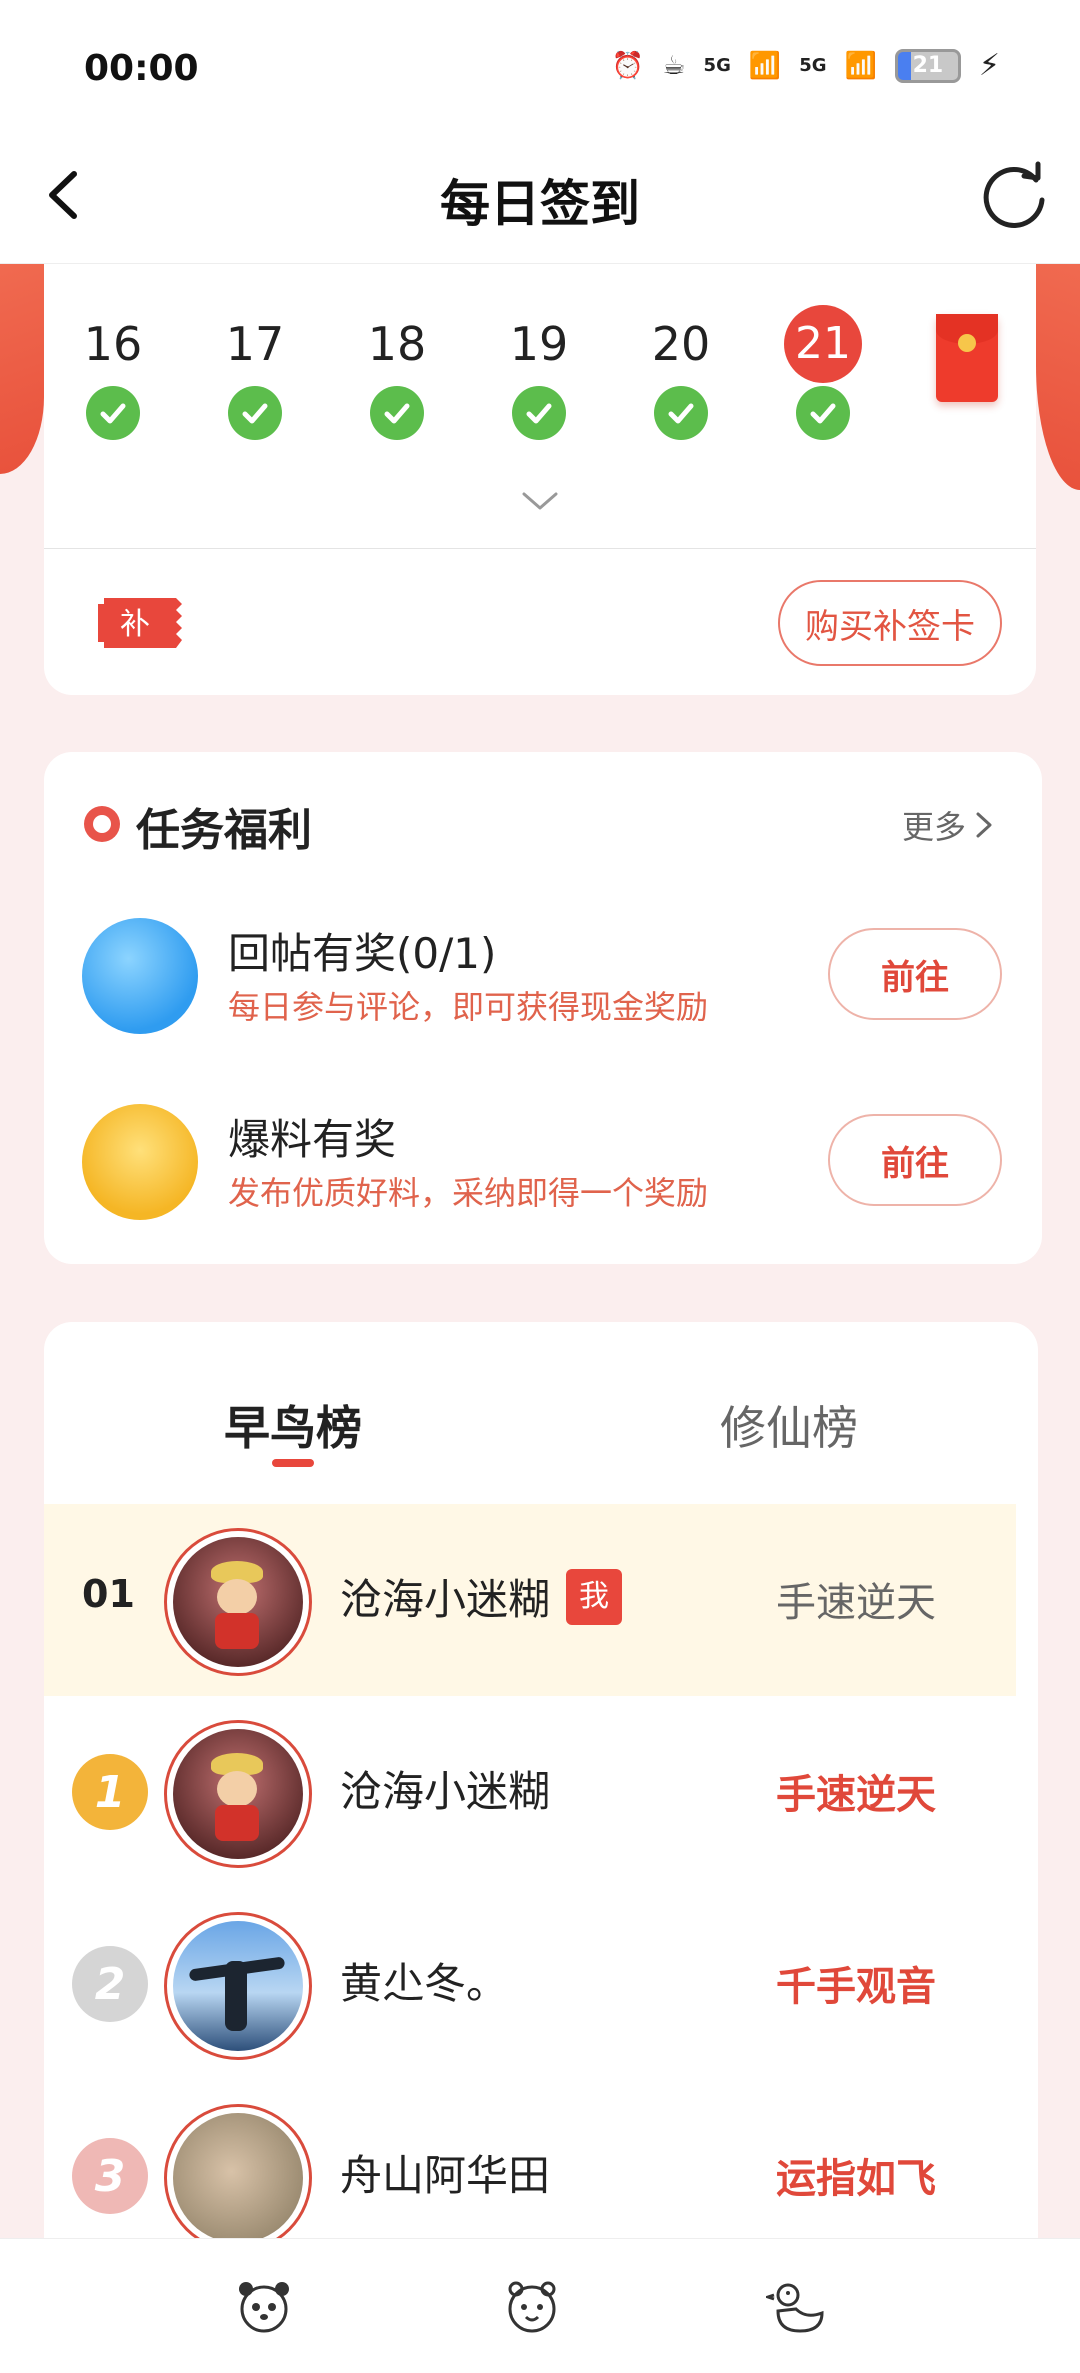 The image size is (1080, 2373). I want to click on calendar-day: 18, so click(397, 377).